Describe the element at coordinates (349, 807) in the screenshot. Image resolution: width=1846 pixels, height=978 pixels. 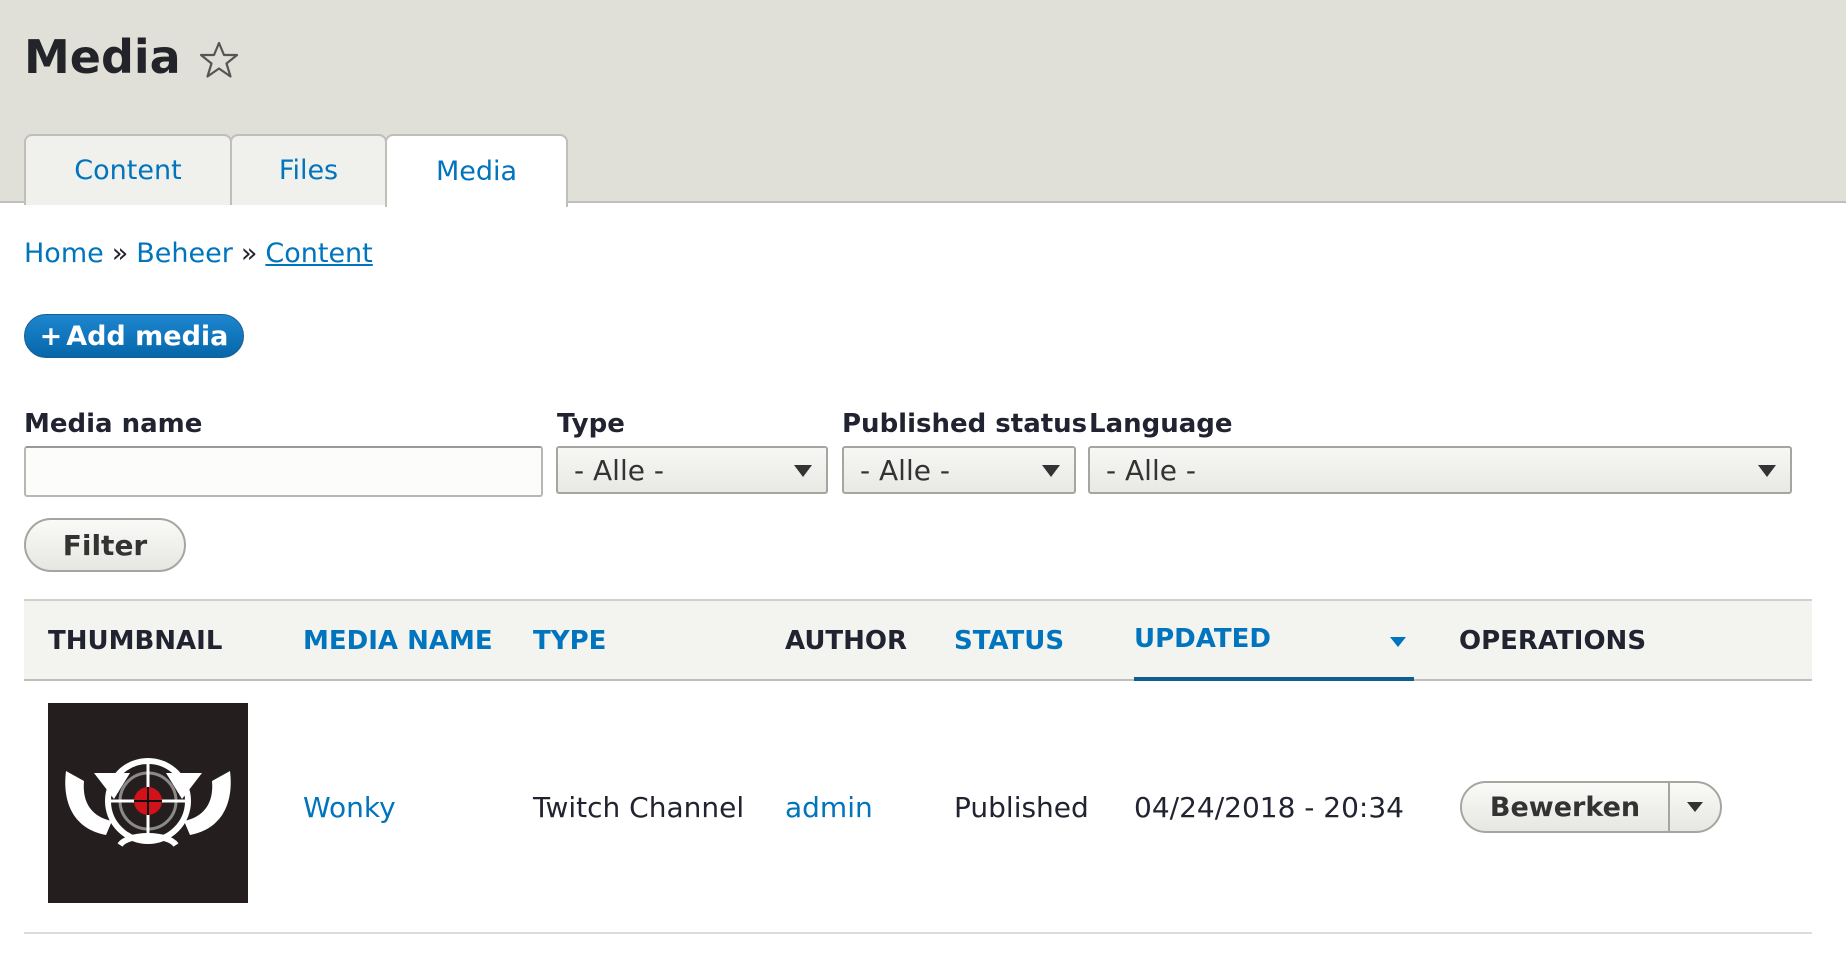
I see `media-name-cell: Wonky` at that location.